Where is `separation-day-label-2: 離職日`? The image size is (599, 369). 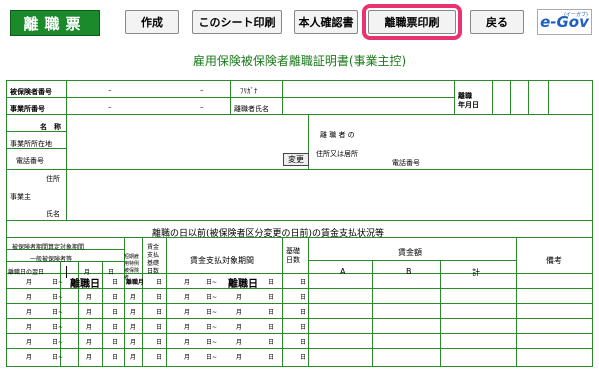 separation-day-label-2: 離職日 is located at coordinates (243, 284).